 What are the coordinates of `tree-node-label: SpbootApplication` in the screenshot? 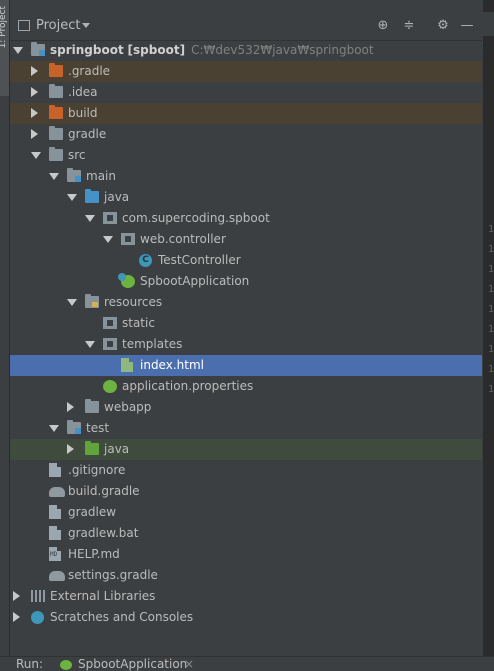 It's located at (195, 281).